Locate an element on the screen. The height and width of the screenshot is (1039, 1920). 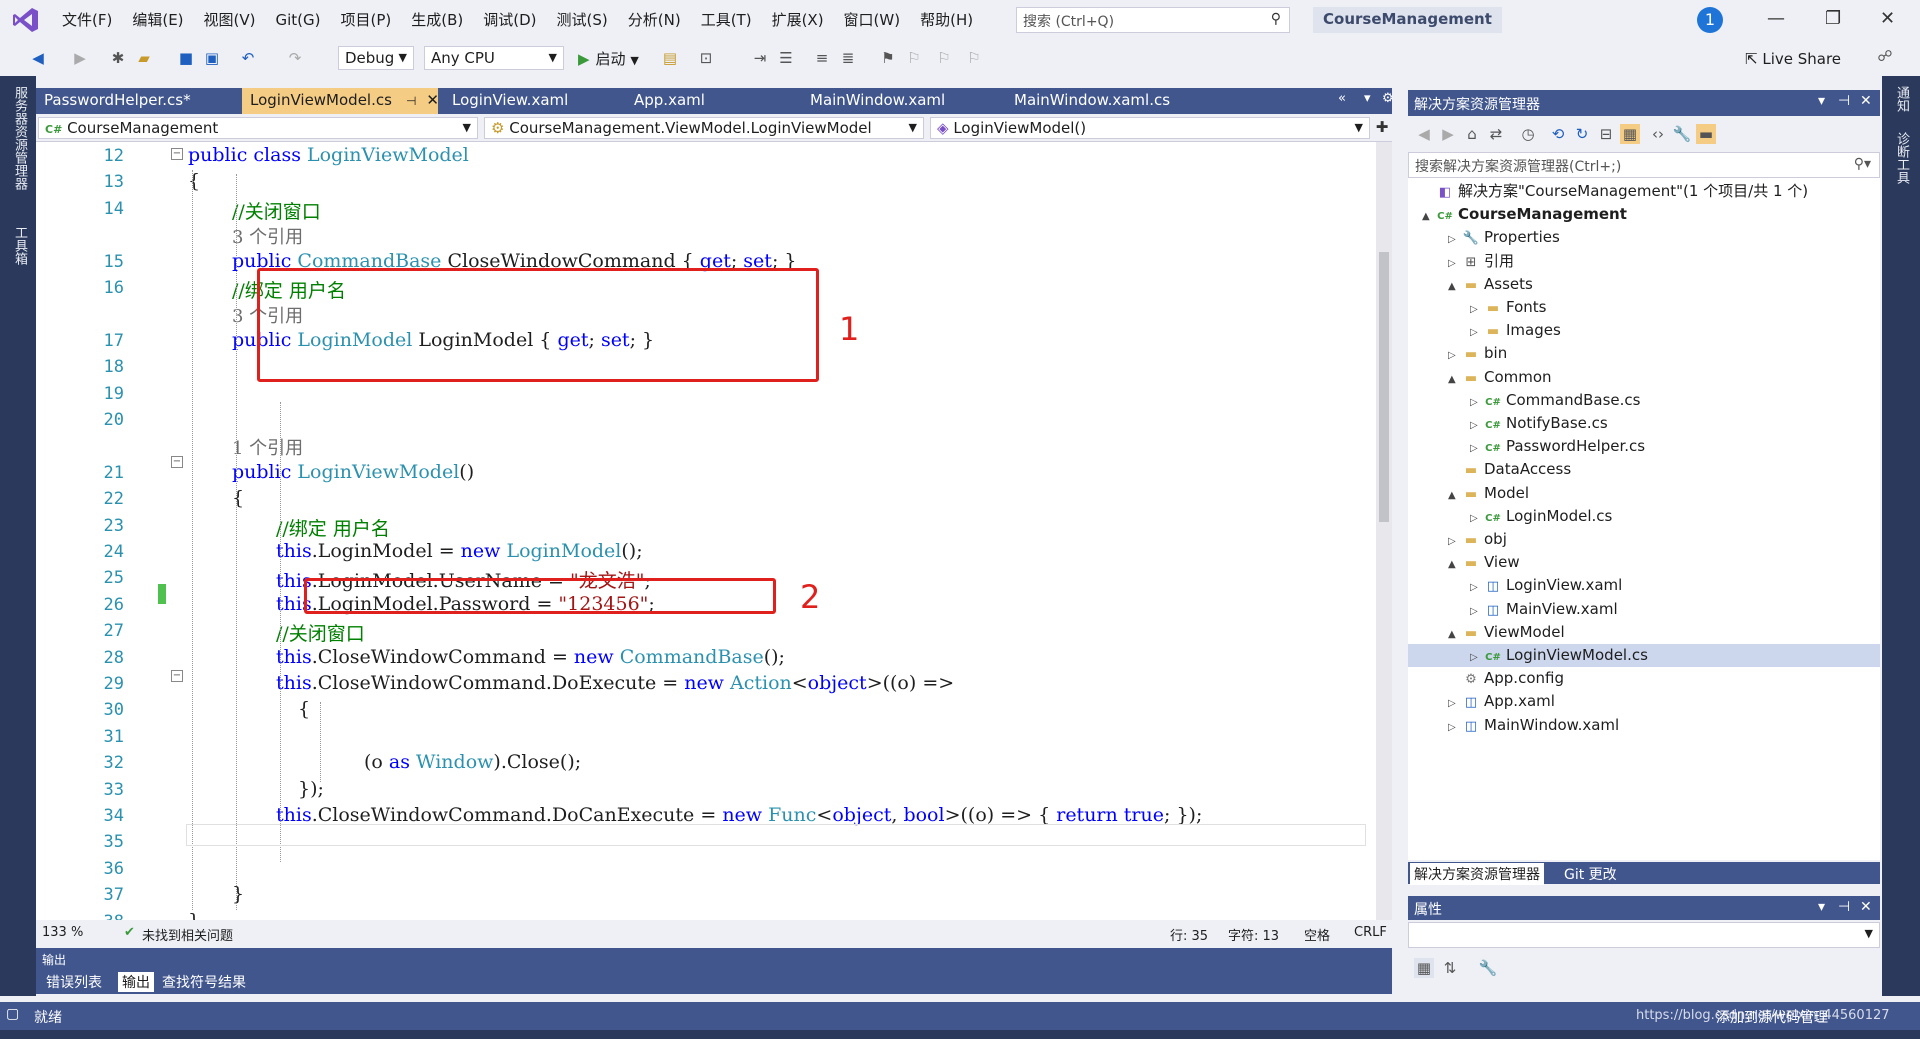
sync-icon: ⟲ is located at coordinates (1558, 134).